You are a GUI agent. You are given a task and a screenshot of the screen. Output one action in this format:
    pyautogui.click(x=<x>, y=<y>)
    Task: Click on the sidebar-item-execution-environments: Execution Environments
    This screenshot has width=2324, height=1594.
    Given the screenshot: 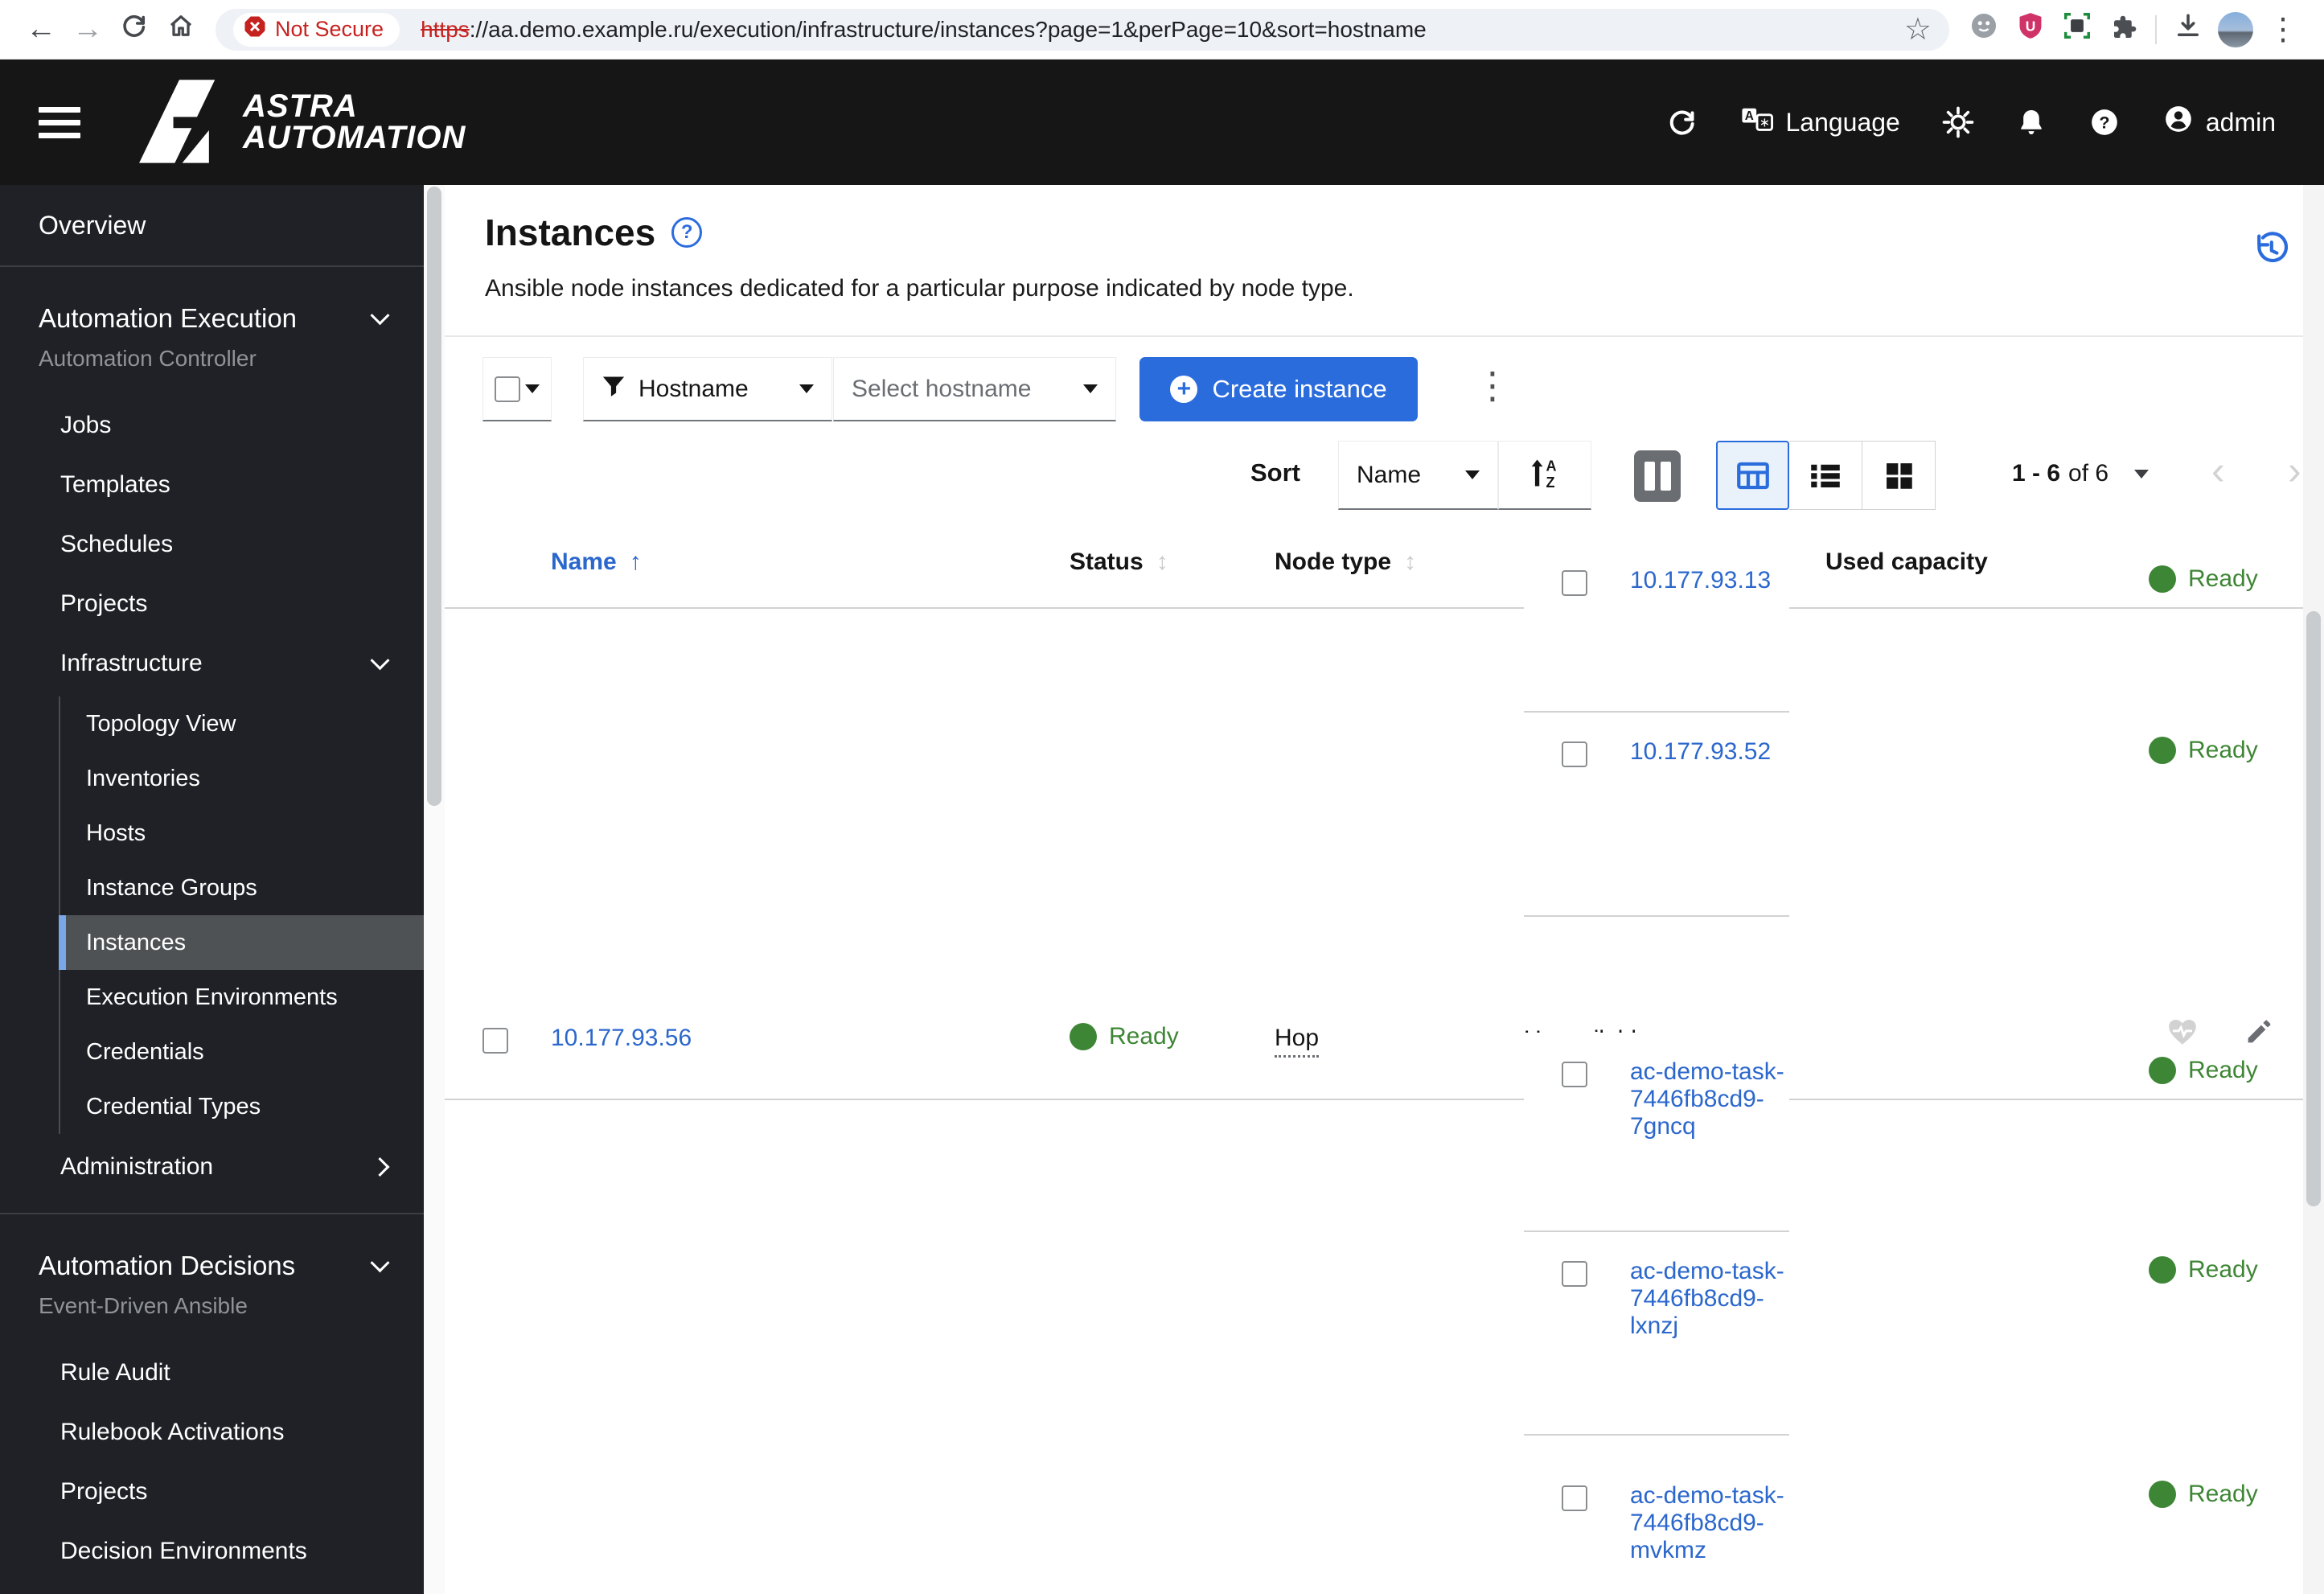 What is the action you would take?
    pyautogui.click(x=242, y=997)
    